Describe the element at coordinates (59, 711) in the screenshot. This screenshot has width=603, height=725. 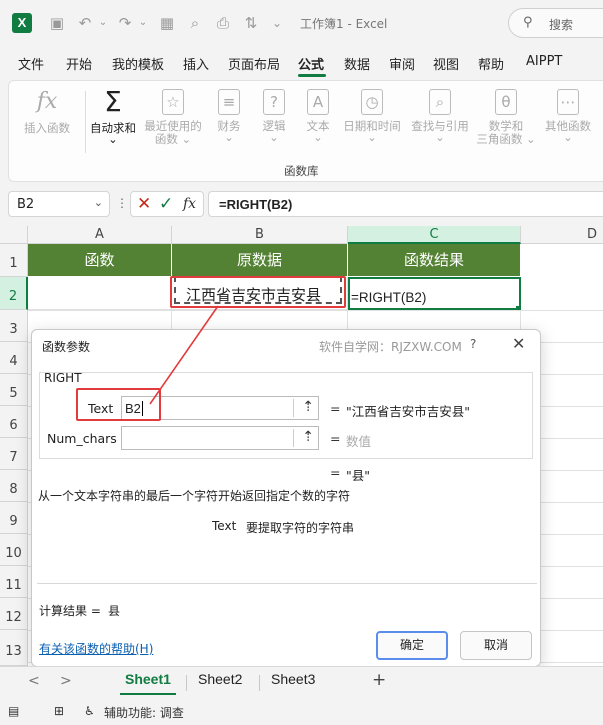
I see `macro-recording-icon: ⊞` at that location.